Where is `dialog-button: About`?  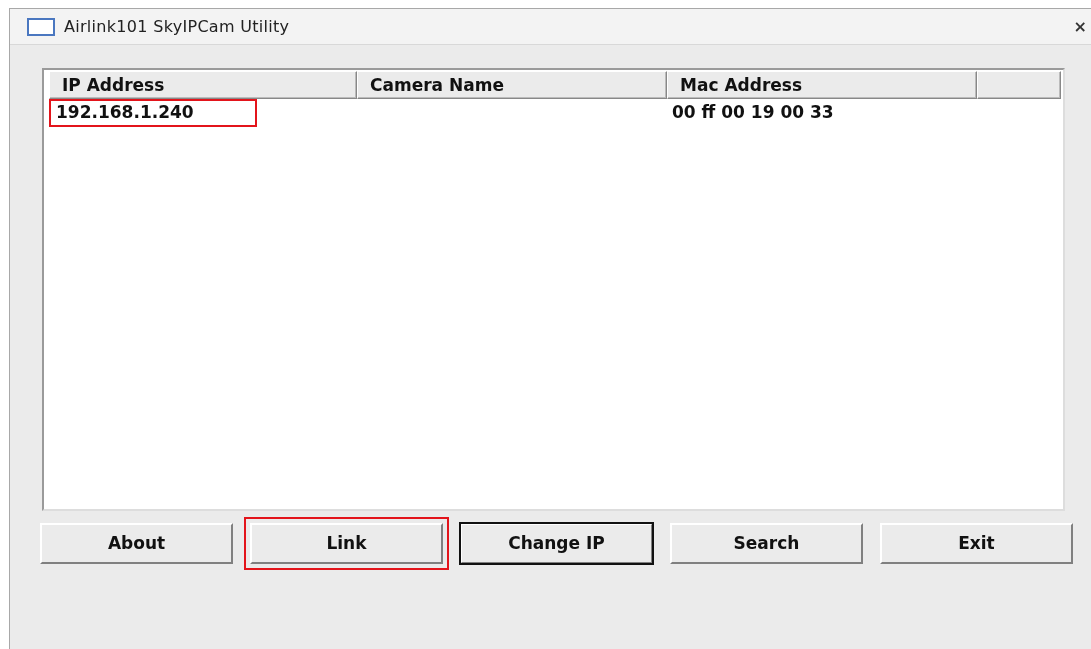
dialog-button: About is located at coordinates (136, 543).